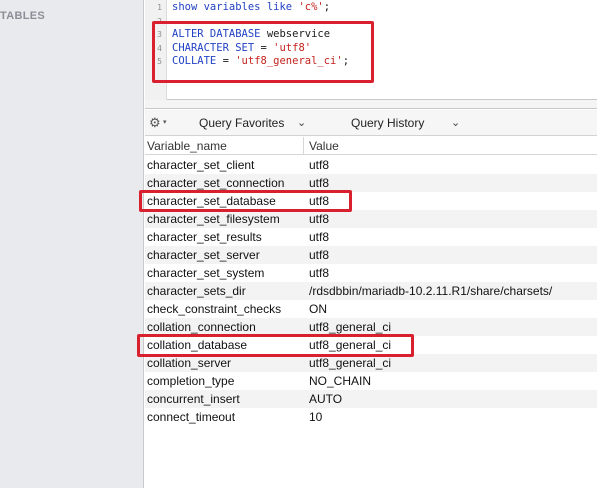 This screenshot has width=597, height=488. I want to click on variable-name-cell: concurrent_insert, so click(193, 399).